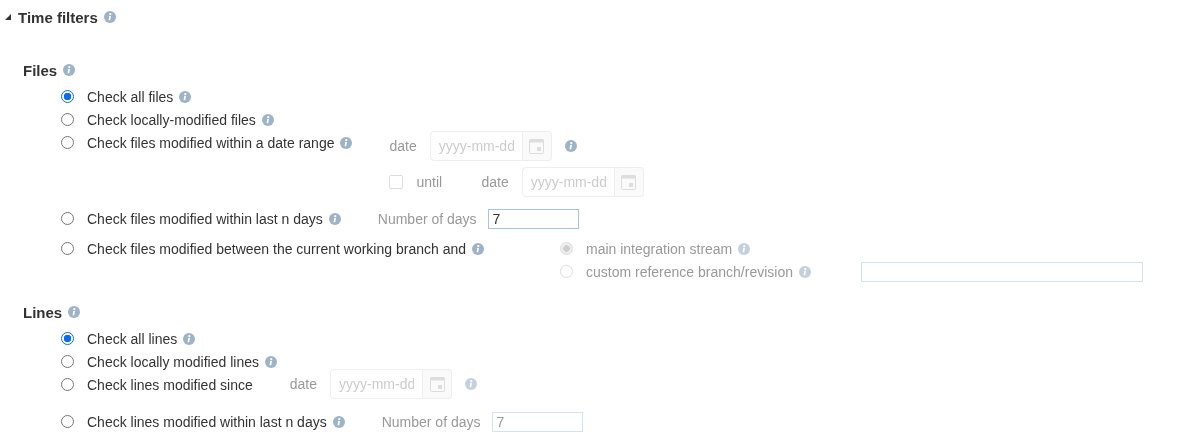 The height and width of the screenshot is (443, 1199). What do you see at coordinates (58, 17) in the screenshot?
I see `section-title: Time filters` at bounding box center [58, 17].